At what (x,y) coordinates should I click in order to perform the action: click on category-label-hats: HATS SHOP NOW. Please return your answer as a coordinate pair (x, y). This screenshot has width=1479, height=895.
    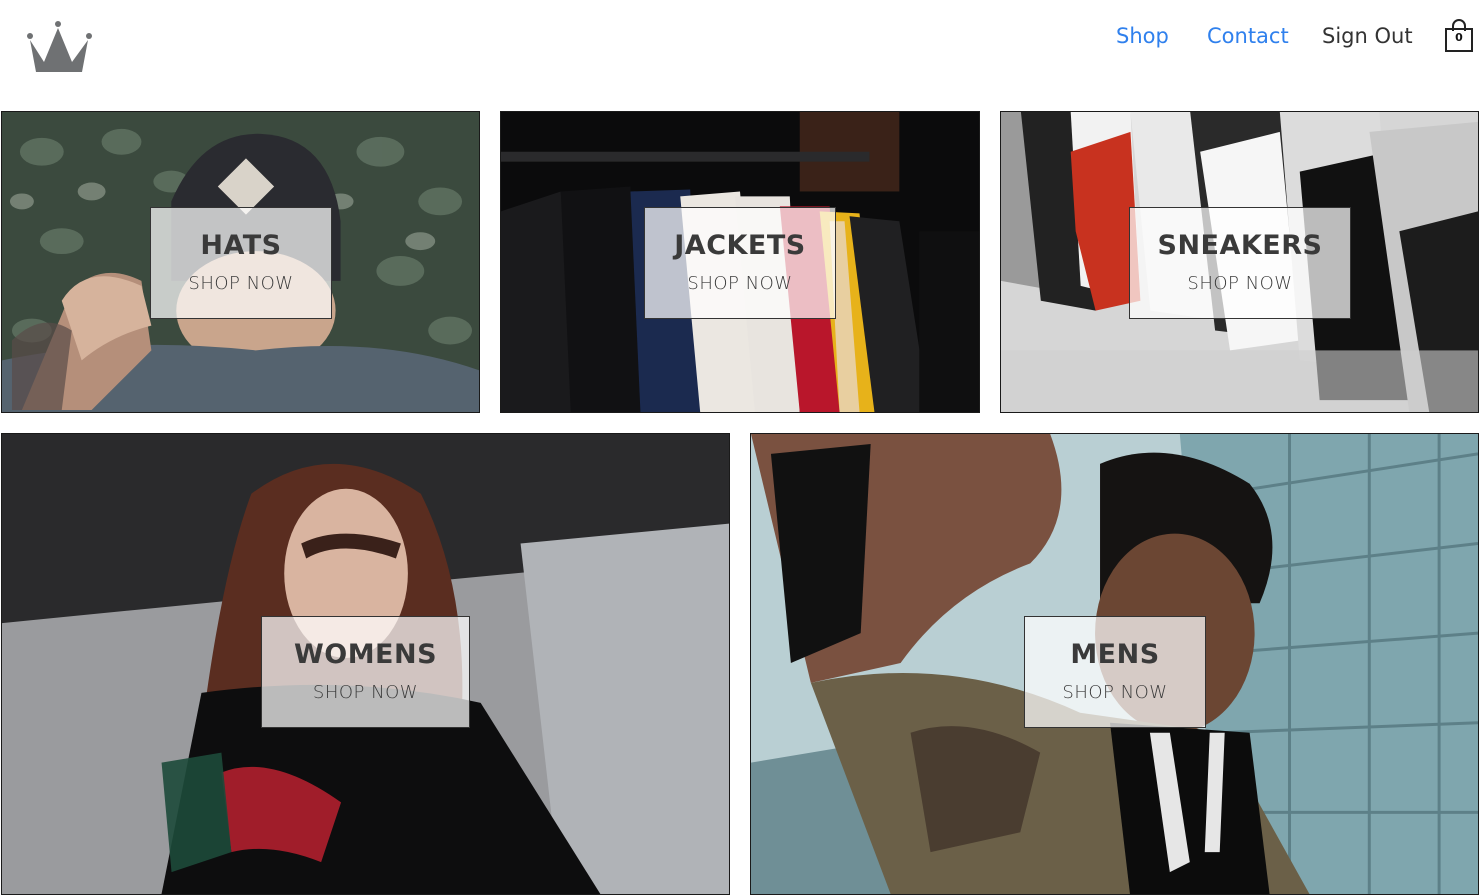
    Looking at the image, I should click on (241, 263).